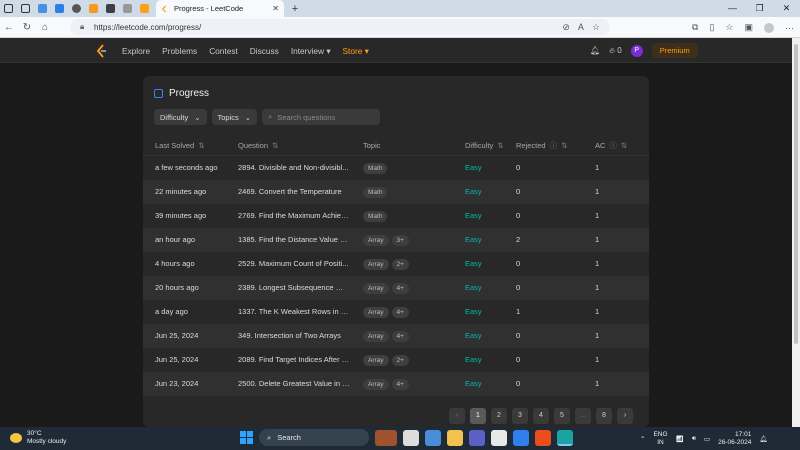  Describe the element at coordinates (38, 438) in the screenshot. I see `weather-widget: 30°C Mostly cloudy` at that location.